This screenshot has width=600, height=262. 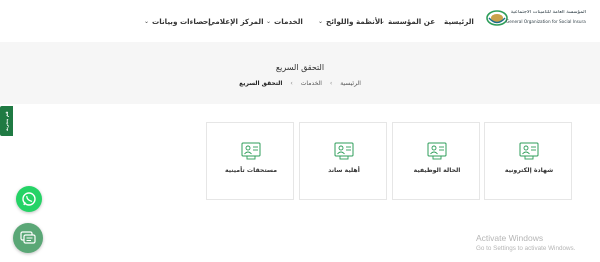 I want to click on nav-statistics-label: إحصاءات وبيانات, so click(x=181, y=21).